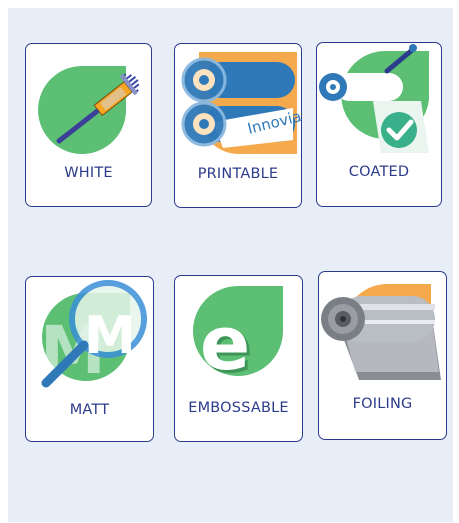  I want to click on svg-text: M, so click(110, 336).